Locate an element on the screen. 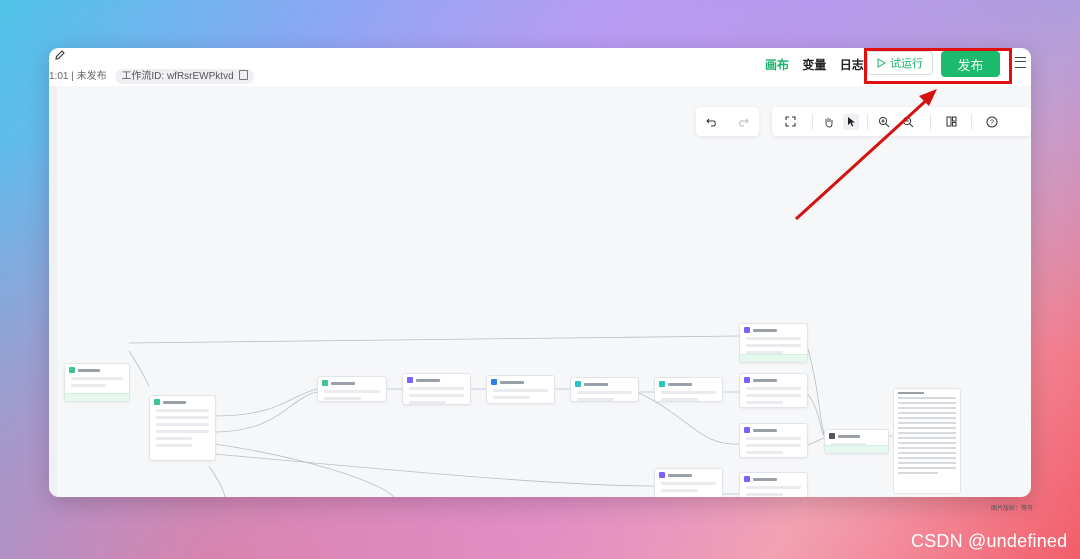  hand-icon is located at coordinates (829, 122).